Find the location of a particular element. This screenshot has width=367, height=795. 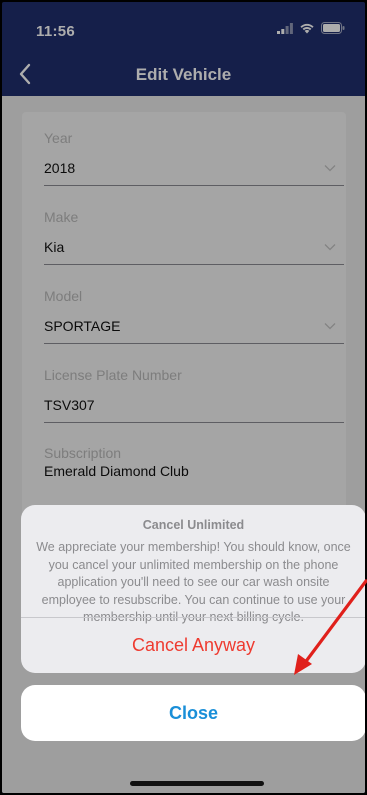

close-button: Close is located at coordinates (193, 713).